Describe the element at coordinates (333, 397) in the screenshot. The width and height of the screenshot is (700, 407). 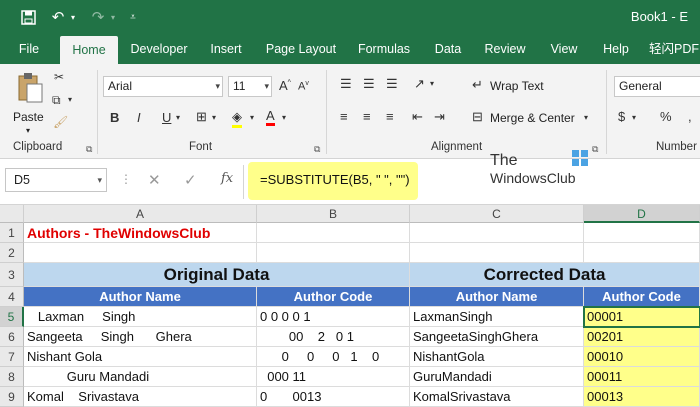
I see `cell-b9: 0 0013` at that location.